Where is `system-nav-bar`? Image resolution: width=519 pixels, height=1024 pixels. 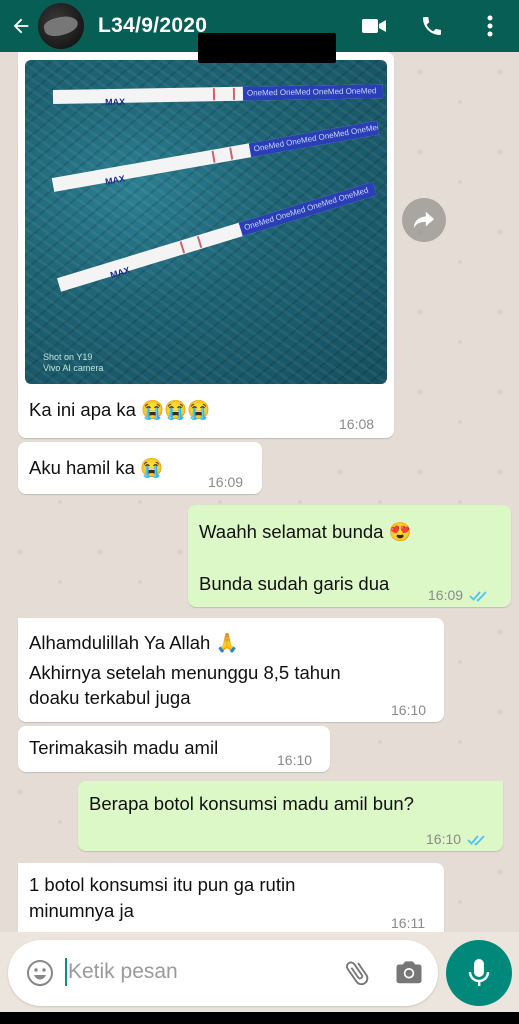
system-nav-bar is located at coordinates (259, 1018).